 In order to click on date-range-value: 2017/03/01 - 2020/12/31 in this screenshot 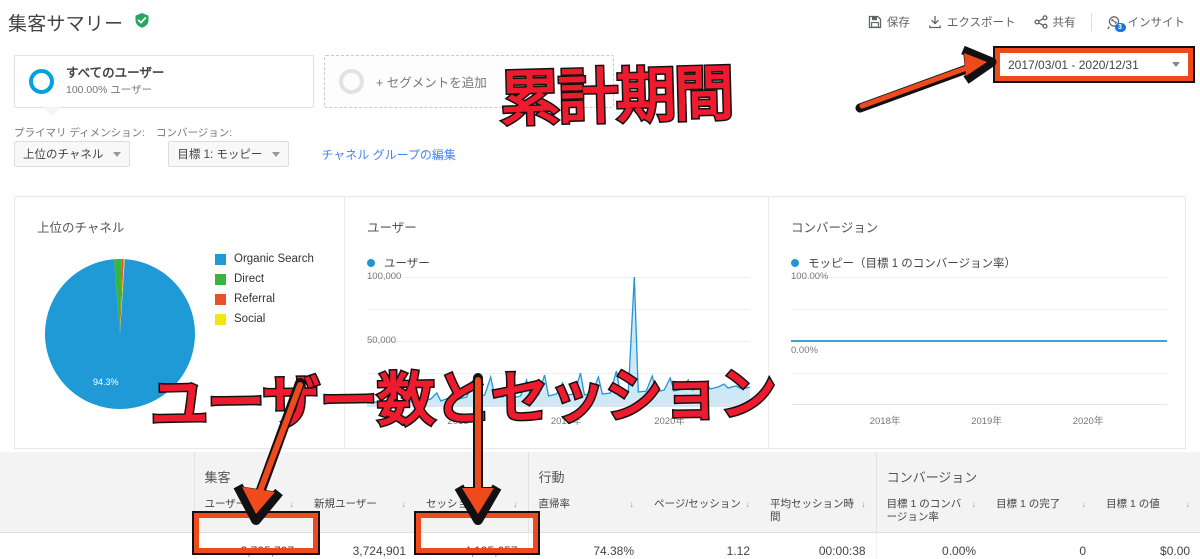, I will do `click(1073, 64)`.